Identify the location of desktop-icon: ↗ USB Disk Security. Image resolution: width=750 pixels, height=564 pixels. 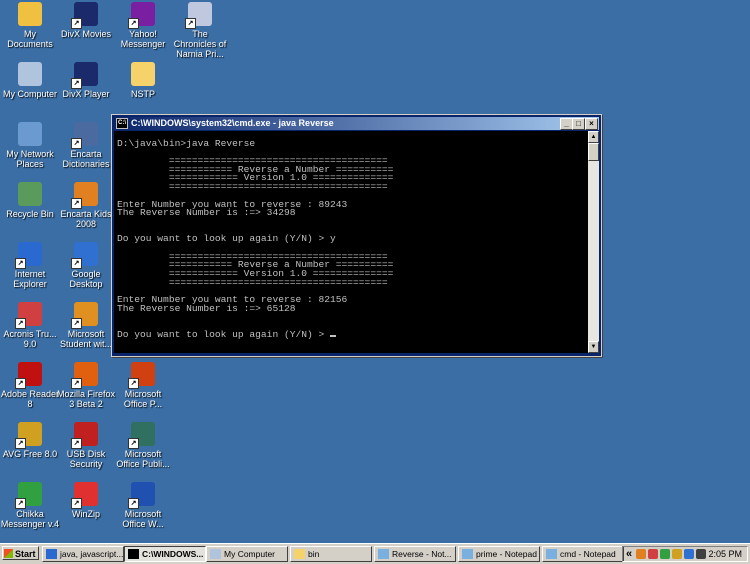
(86, 445).